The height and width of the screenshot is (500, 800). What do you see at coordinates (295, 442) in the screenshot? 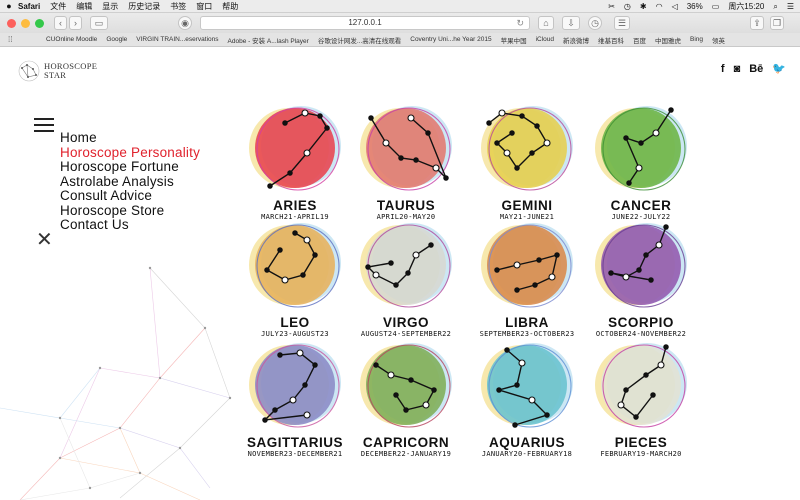
I see `zodiac-name: SAGITTARIUS` at bounding box center [295, 442].